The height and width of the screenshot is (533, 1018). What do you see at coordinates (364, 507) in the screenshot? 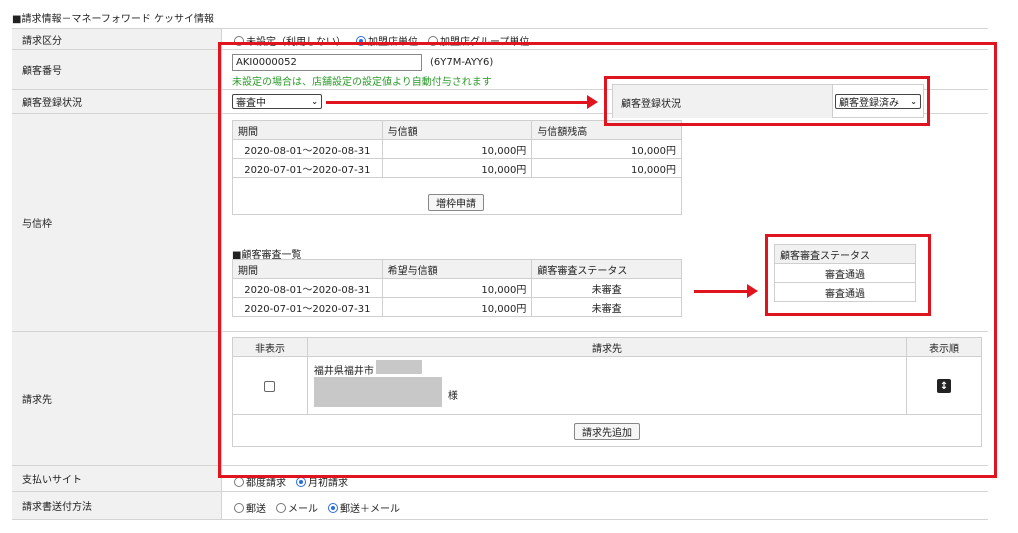
I see `radio-postal-email: 郵送＋メール` at bounding box center [364, 507].